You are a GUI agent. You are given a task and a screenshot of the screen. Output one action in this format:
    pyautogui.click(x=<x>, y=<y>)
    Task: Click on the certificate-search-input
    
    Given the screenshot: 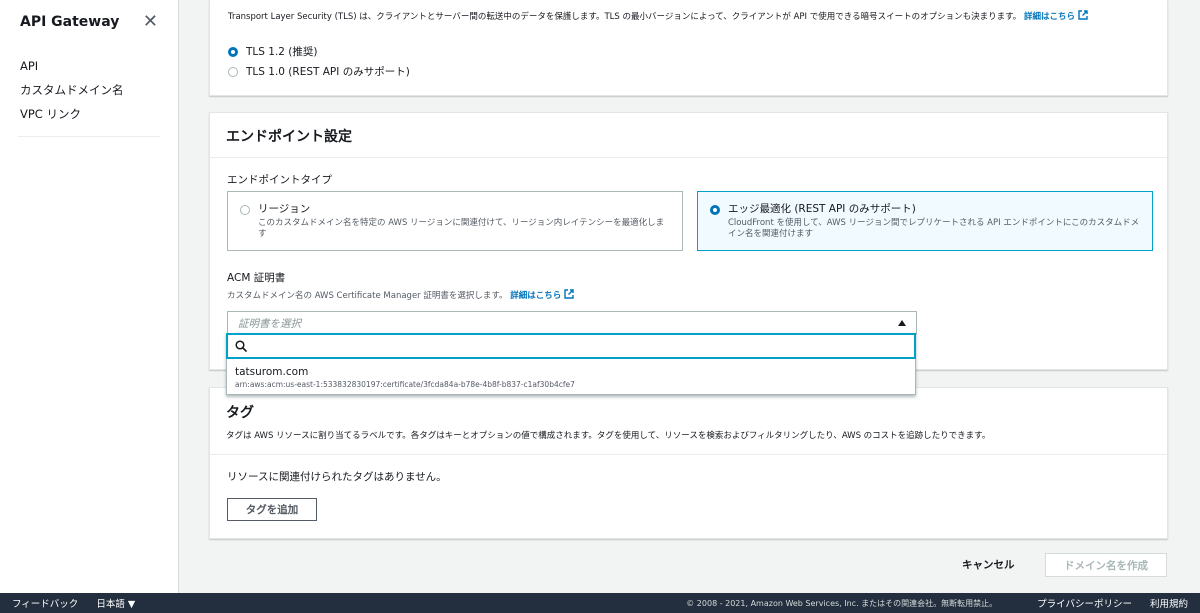 What is the action you would take?
    pyautogui.click(x=583, y=346)
    